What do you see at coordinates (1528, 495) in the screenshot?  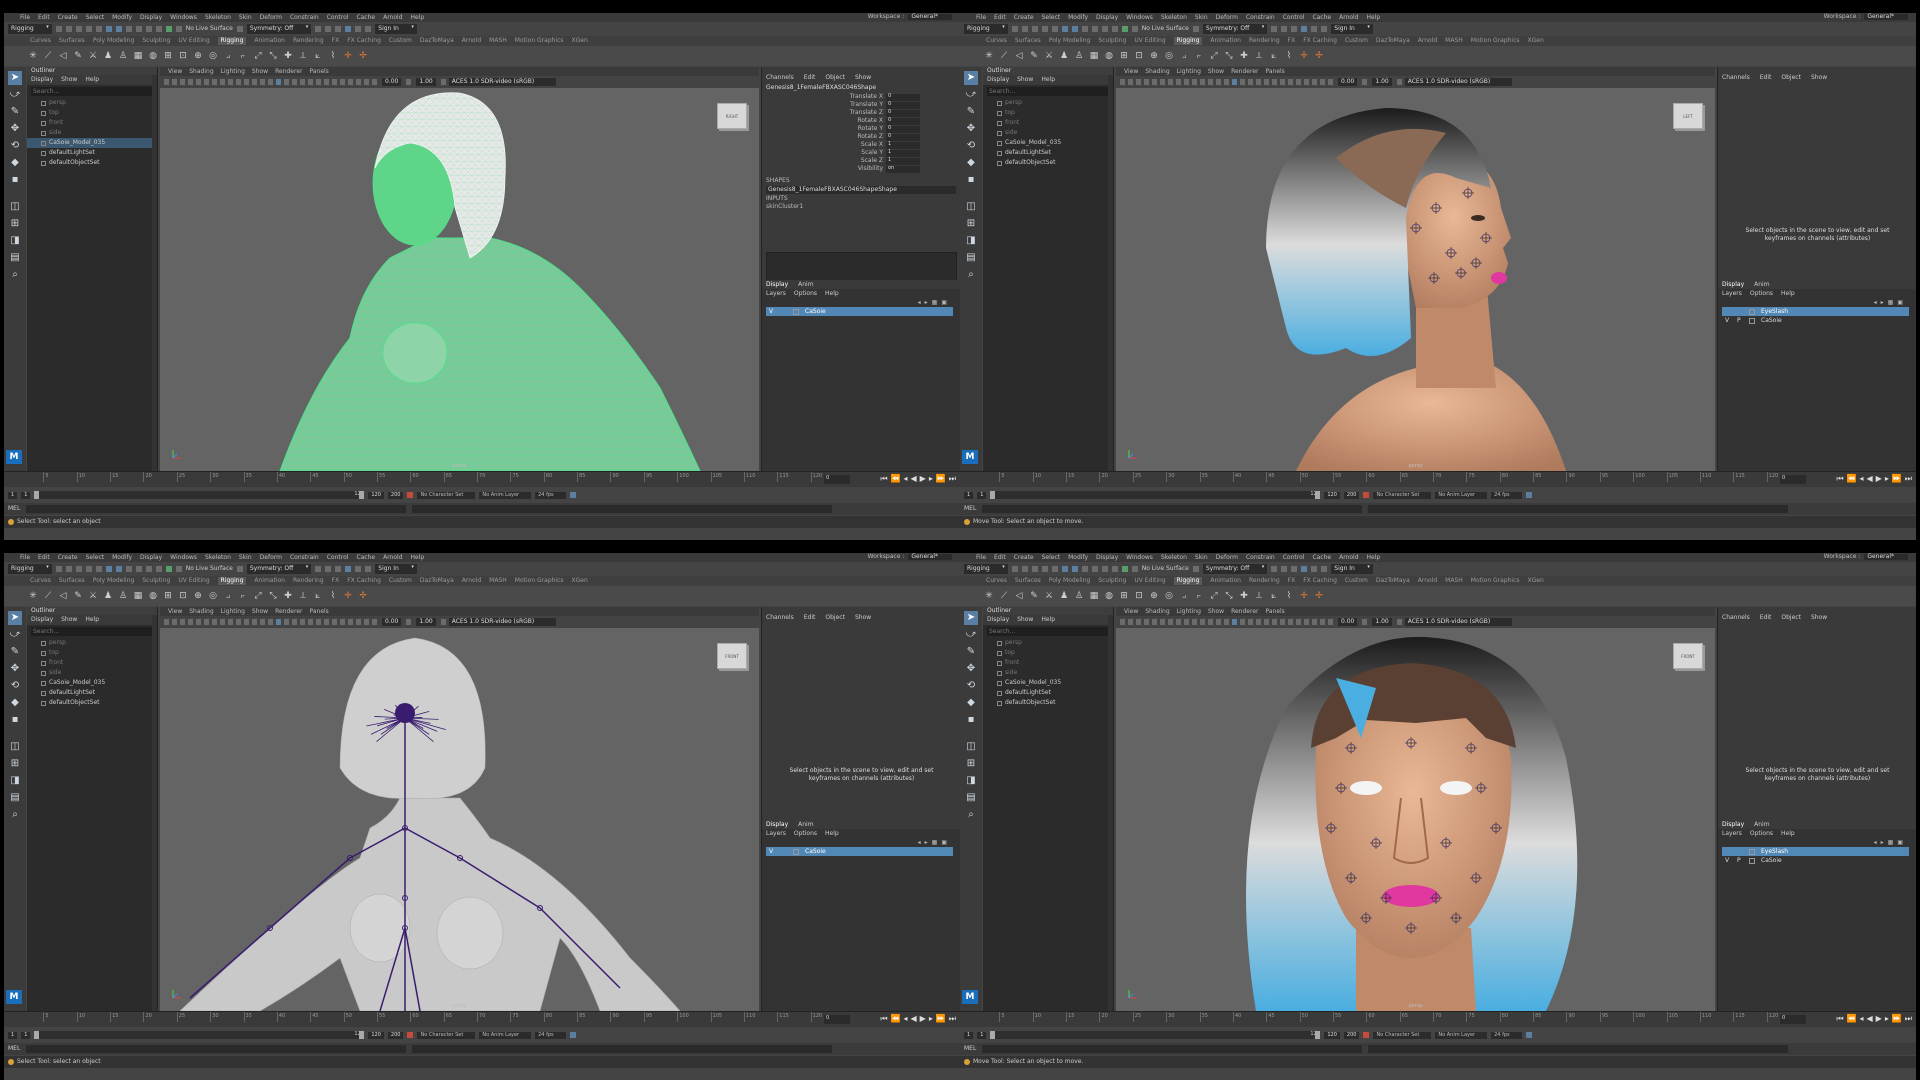 I see `anim-prefs-icon` at bounding box center [1528, 495].